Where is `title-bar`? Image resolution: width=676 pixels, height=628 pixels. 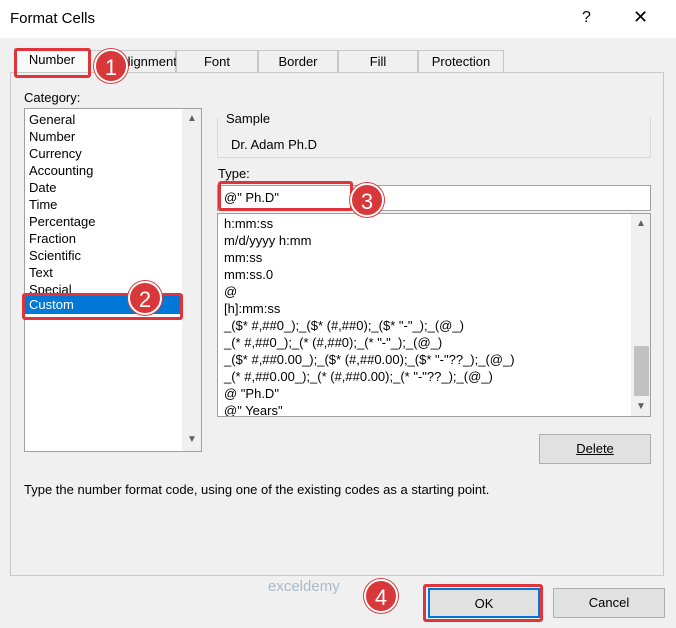 title-bar is located at coordinates (338, 19).